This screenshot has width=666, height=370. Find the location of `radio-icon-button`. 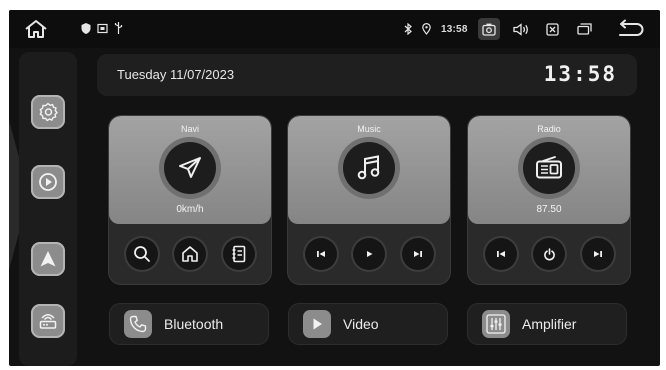

radio-icon-button is located at coordinates (549, 168).